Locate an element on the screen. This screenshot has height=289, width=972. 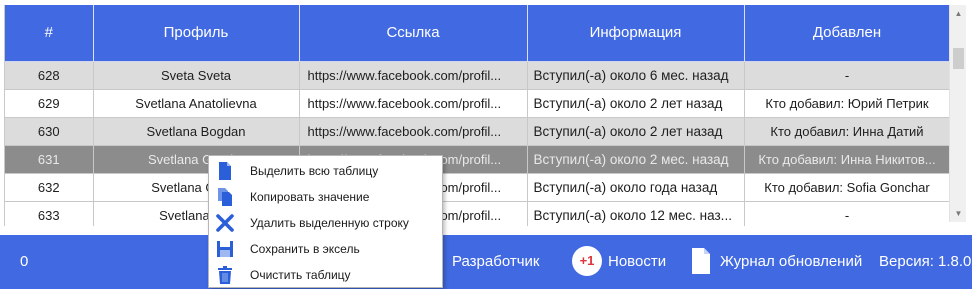
document-icon is located at coordinates (225, 171).